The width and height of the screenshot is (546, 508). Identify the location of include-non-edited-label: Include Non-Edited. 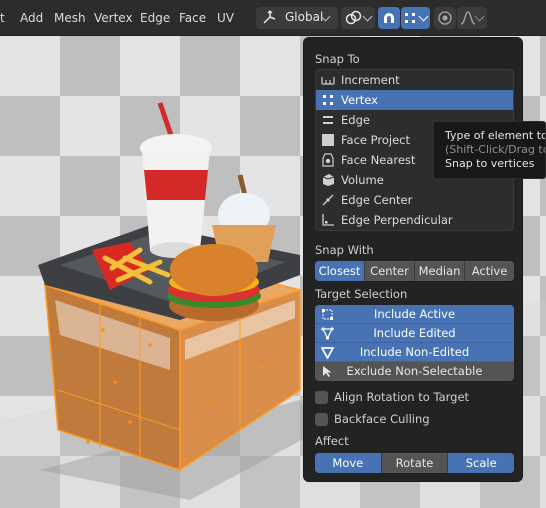
(414, 352).